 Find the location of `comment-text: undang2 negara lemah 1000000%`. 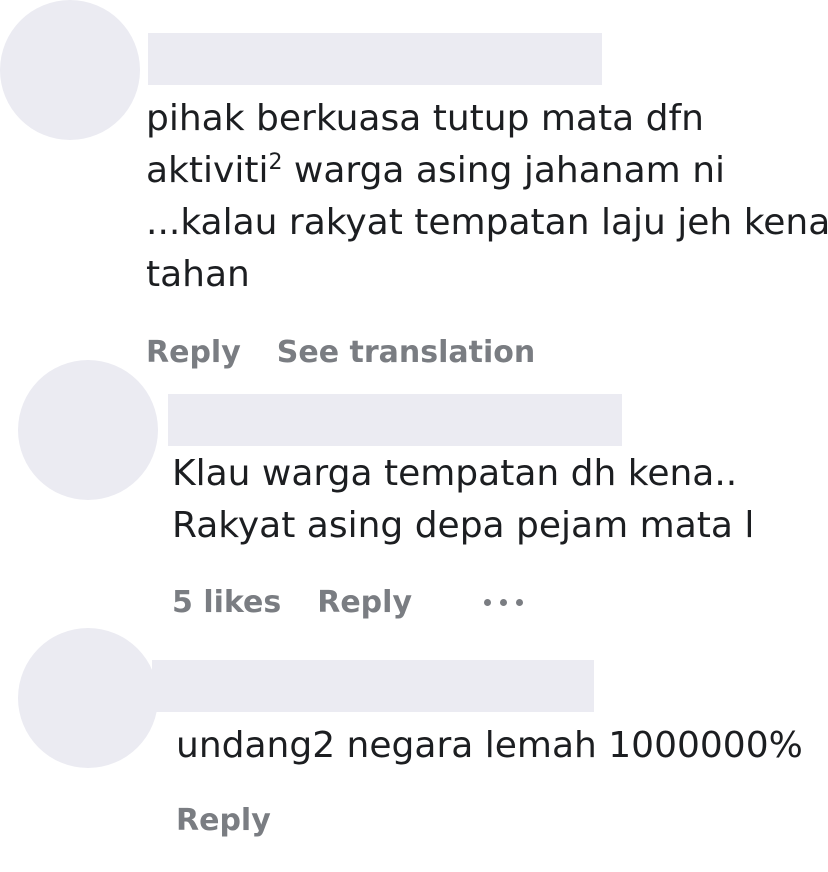

comment-text: undang2 negara lemah 1000000% is located at coordinates (489, 745).